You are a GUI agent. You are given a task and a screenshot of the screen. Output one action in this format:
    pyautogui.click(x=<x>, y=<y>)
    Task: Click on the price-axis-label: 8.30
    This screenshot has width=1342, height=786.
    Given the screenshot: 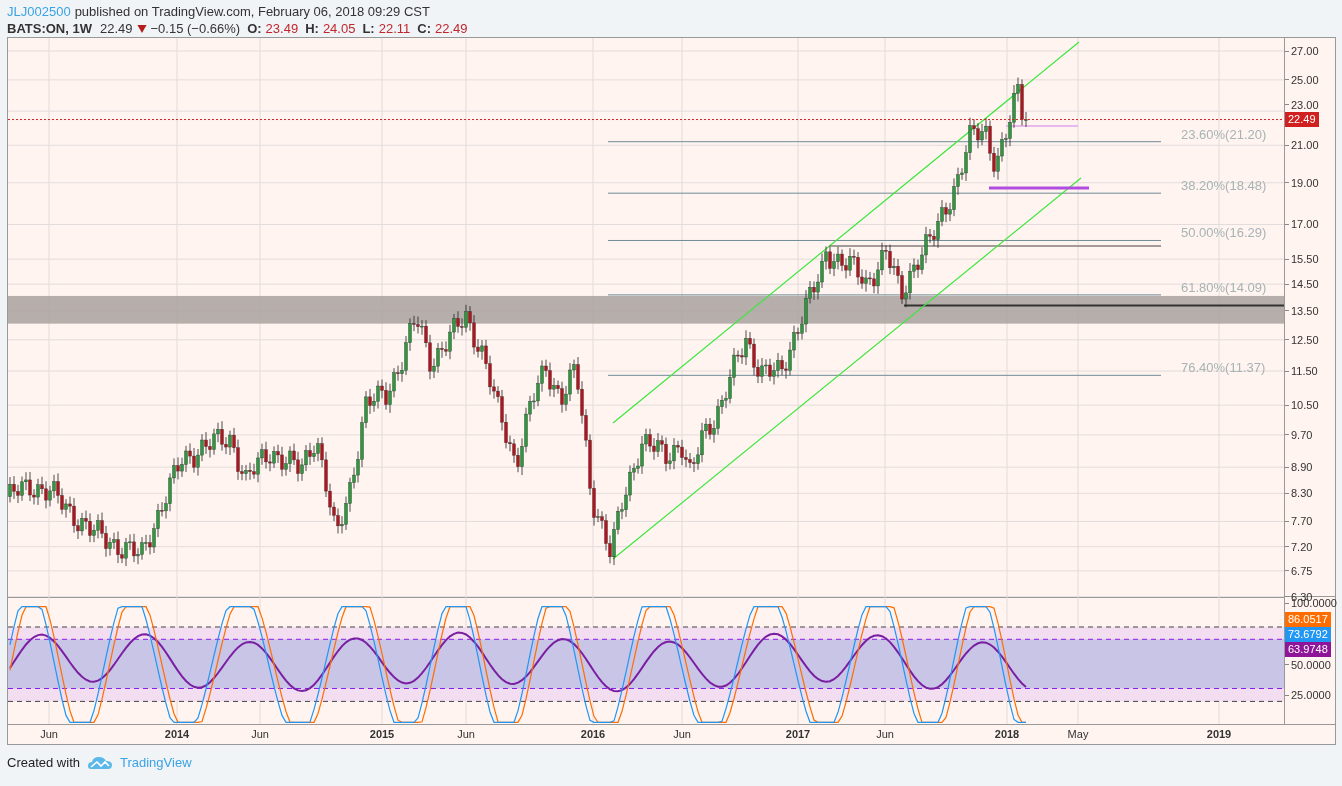 What is the action you would take?
    pyautogui.click(x=1302, y=493)
    